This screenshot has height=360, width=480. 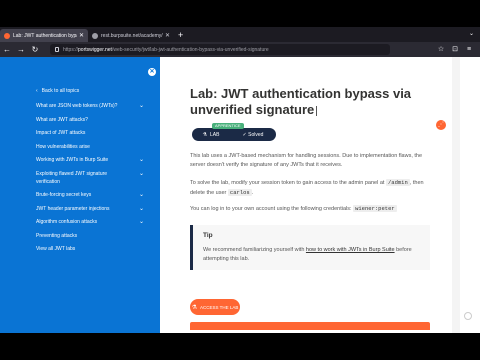 What do you see at coordinates (90, 120) in the screenshot?
I see `sidebar-item-jwt-attacks: What are JWT attacks?` at bounding box center [90, 120].